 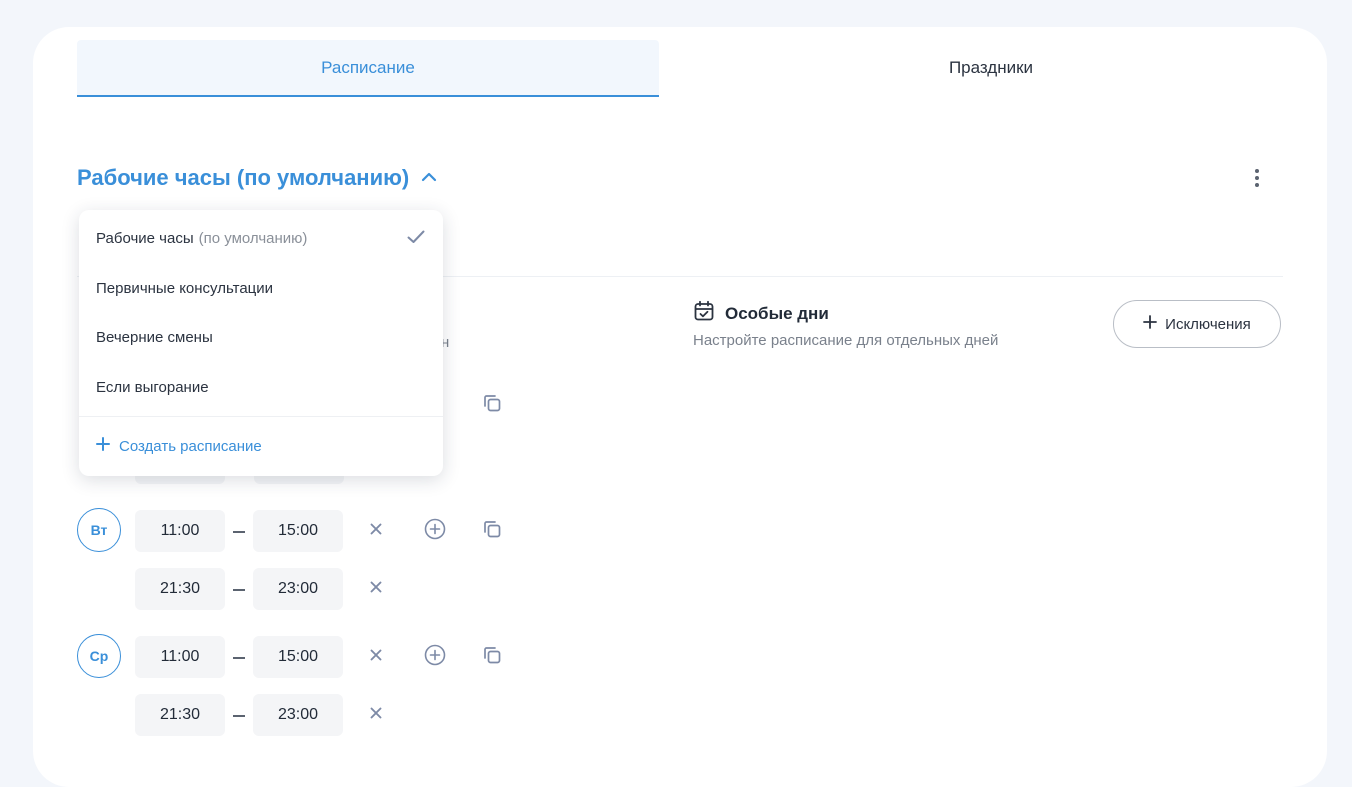 I want to click on schedule-title: Рабочие часы (по умолчанию), so click(x=243, y=177).